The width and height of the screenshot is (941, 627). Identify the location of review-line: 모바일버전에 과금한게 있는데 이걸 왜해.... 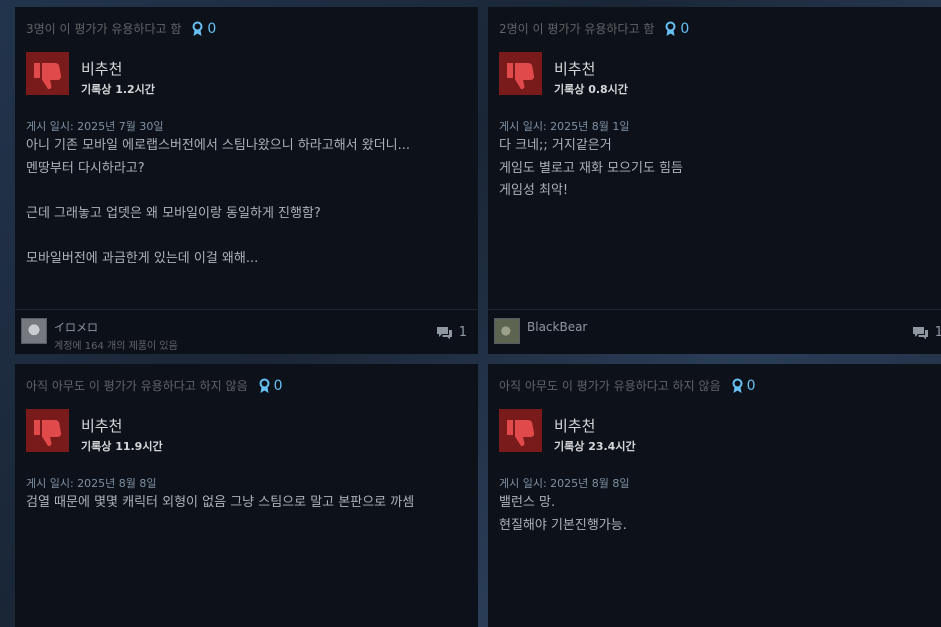
(142, 258).